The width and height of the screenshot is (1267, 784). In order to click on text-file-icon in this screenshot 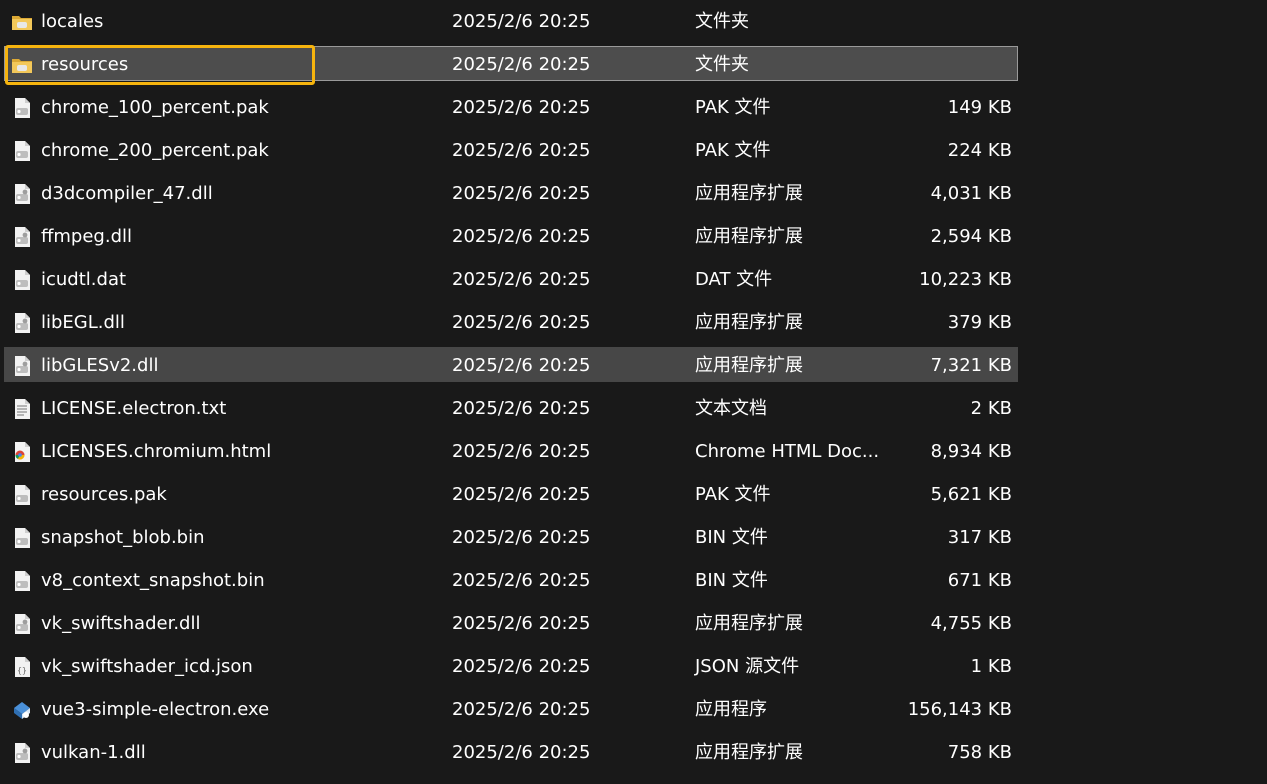, I will do `click(22, 409)`.